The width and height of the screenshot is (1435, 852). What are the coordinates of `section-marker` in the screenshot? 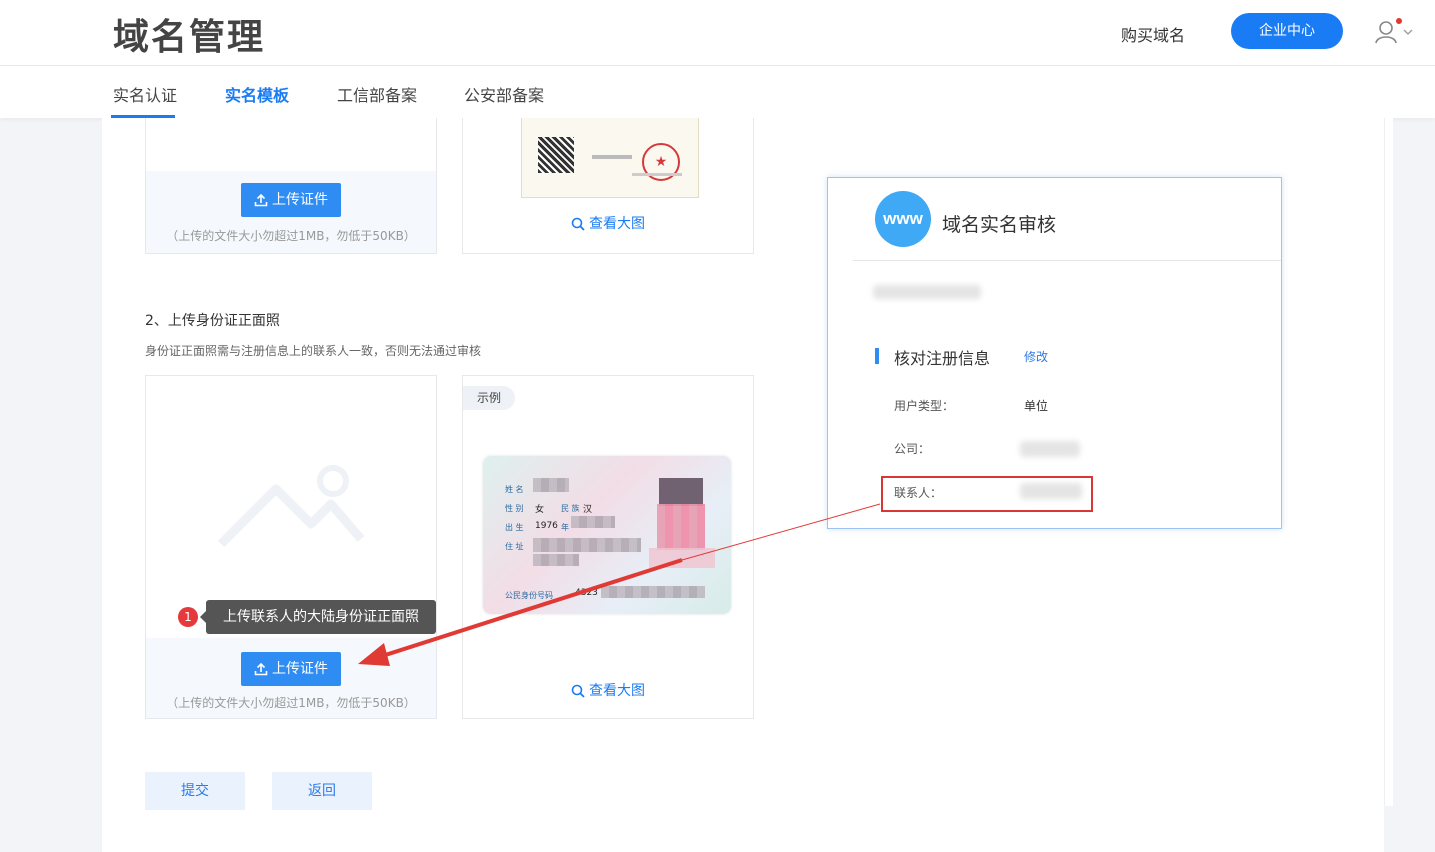 It's located at (877, 356).